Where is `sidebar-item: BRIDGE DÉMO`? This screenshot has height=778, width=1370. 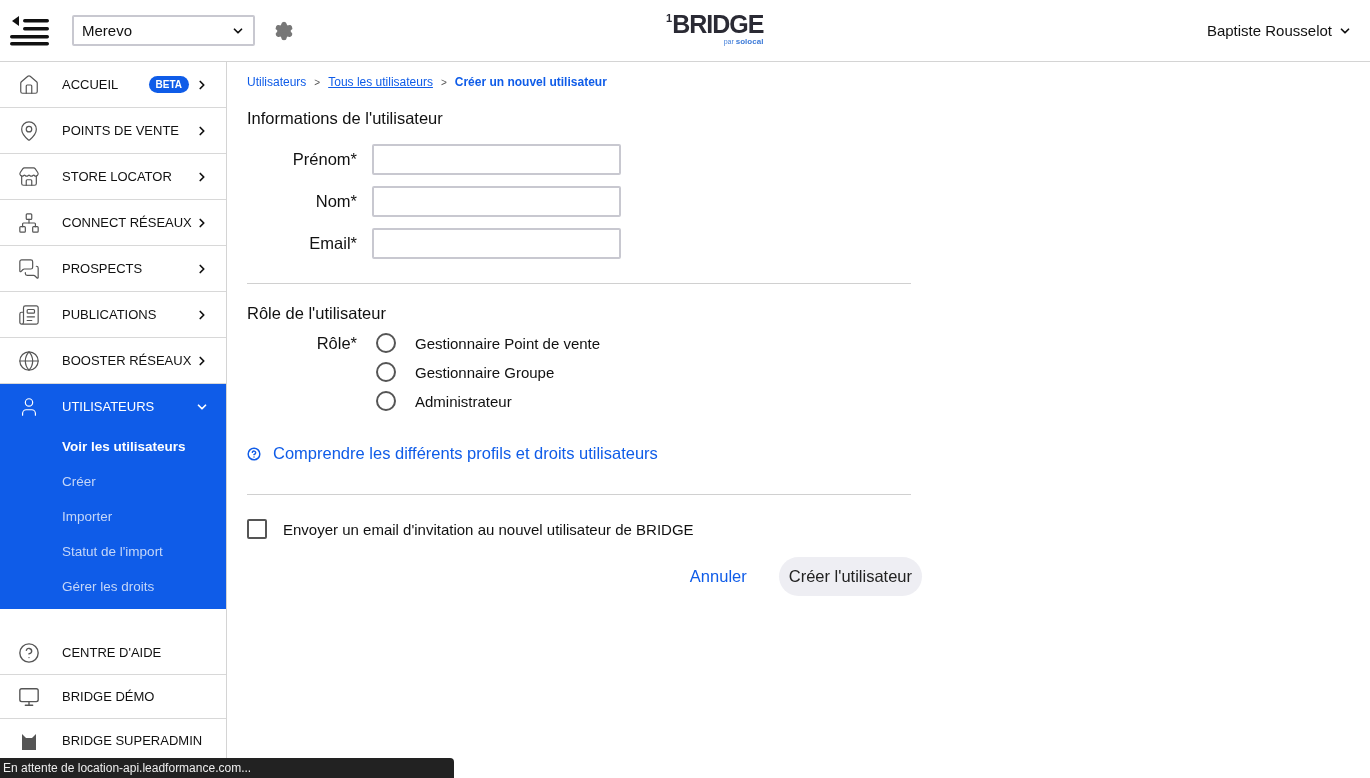 sidebar-item: BRIDGE DÉMO is located at coordinates (113, 697).